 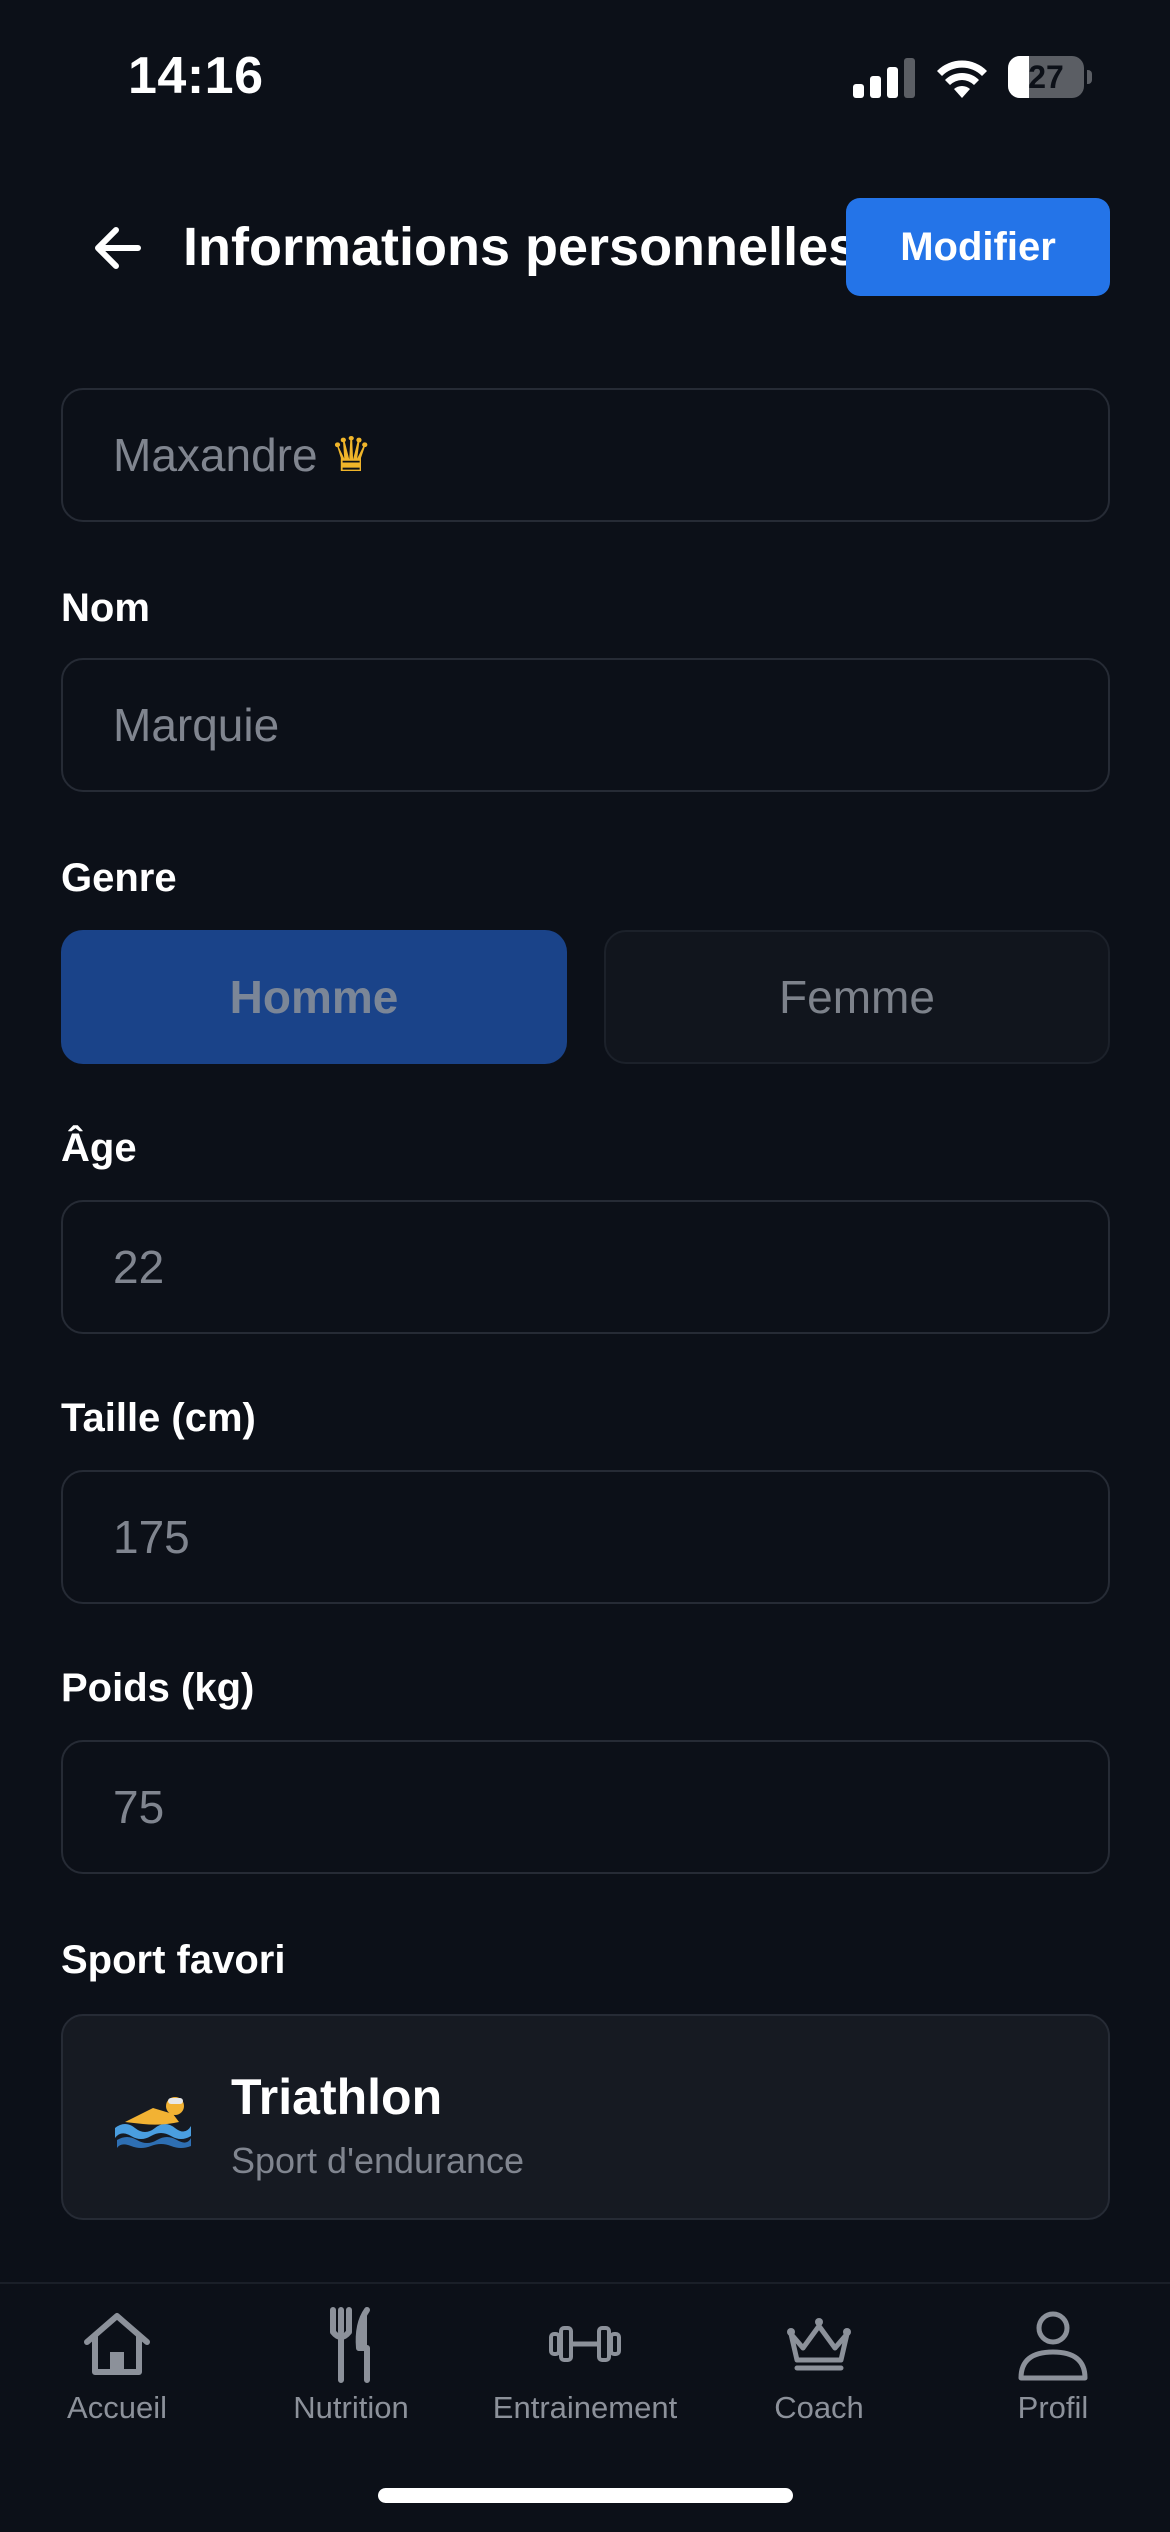 I want to click on first-name-value: Maxandre ♛, so click(x=243, y=455).